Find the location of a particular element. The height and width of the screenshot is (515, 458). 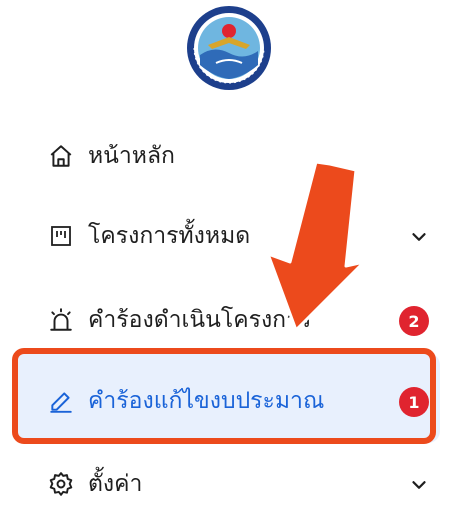

alarm-light-icon is located at coordinates (61, 320).